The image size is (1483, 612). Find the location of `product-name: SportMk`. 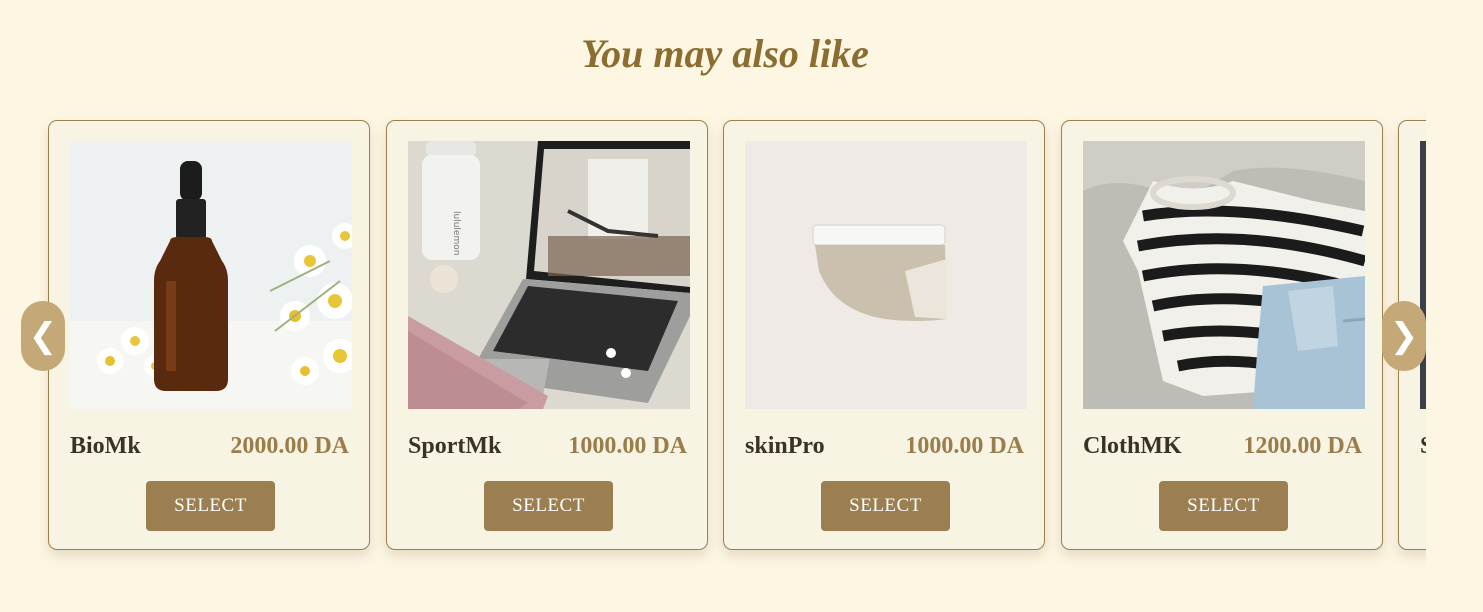

product-name: SportMk is located at coordinates (454, 446).